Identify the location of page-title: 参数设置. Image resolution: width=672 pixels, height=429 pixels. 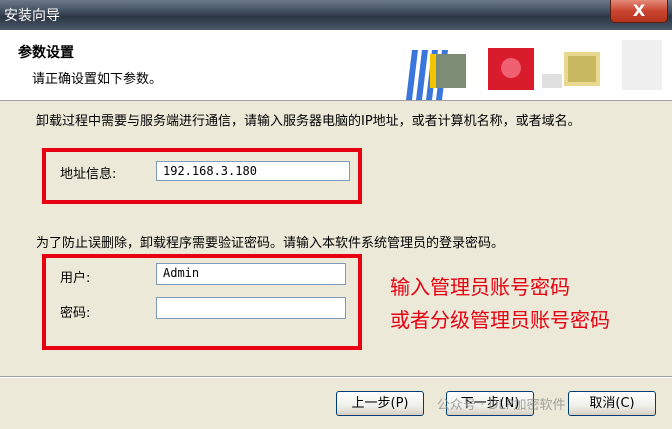
(46, 53).